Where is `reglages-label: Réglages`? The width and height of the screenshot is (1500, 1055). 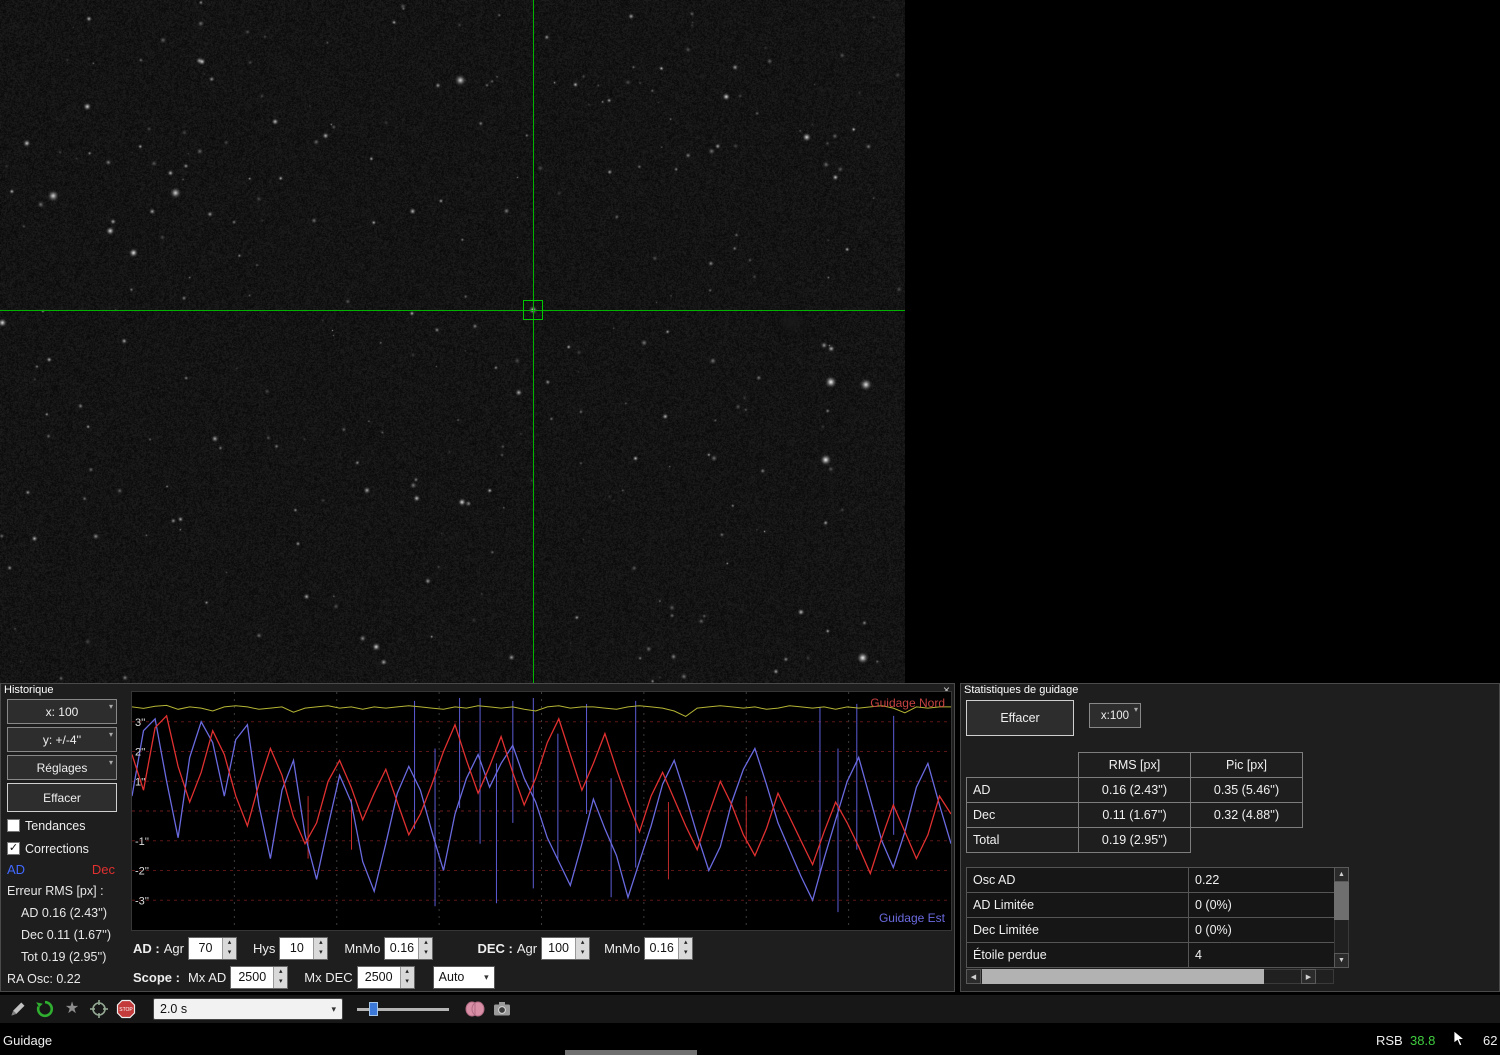 reglages-label: Réglages is located at coordinates (62, 767).